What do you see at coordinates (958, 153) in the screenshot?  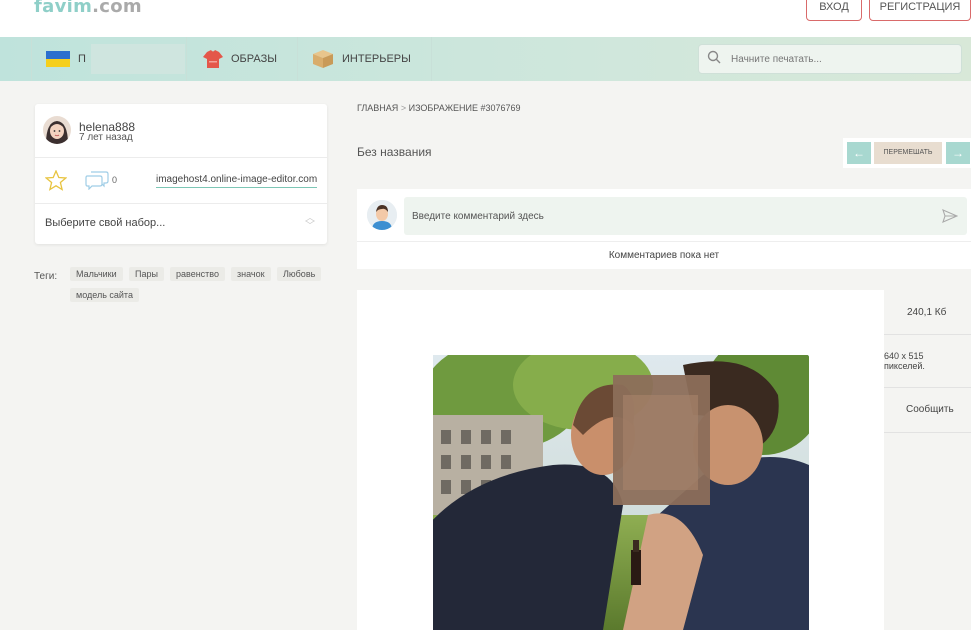 I see `next-image-button: →` at bounding box center [958, 153].